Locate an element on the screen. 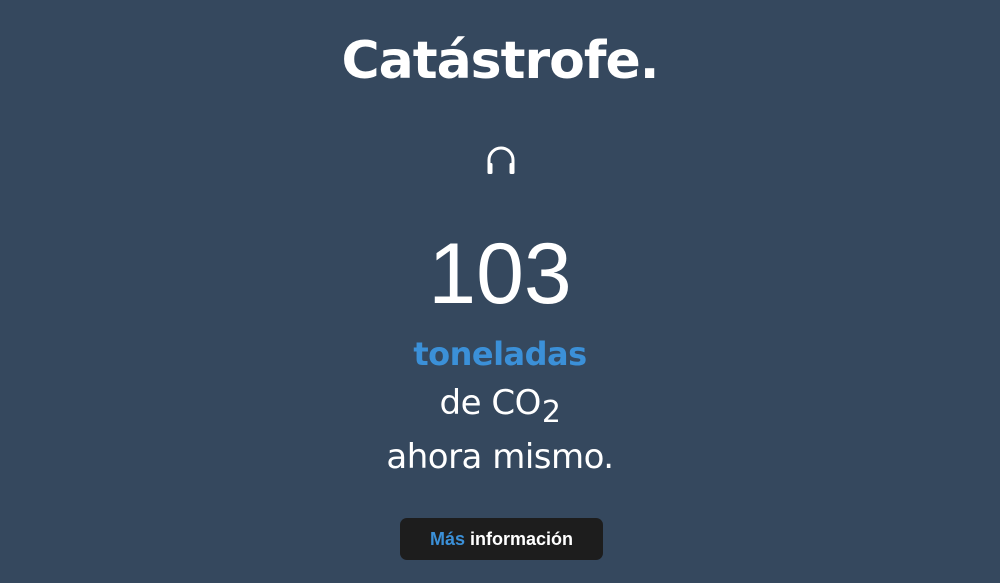  page-title: Catástrofe. is located at coordinates (500, 61).